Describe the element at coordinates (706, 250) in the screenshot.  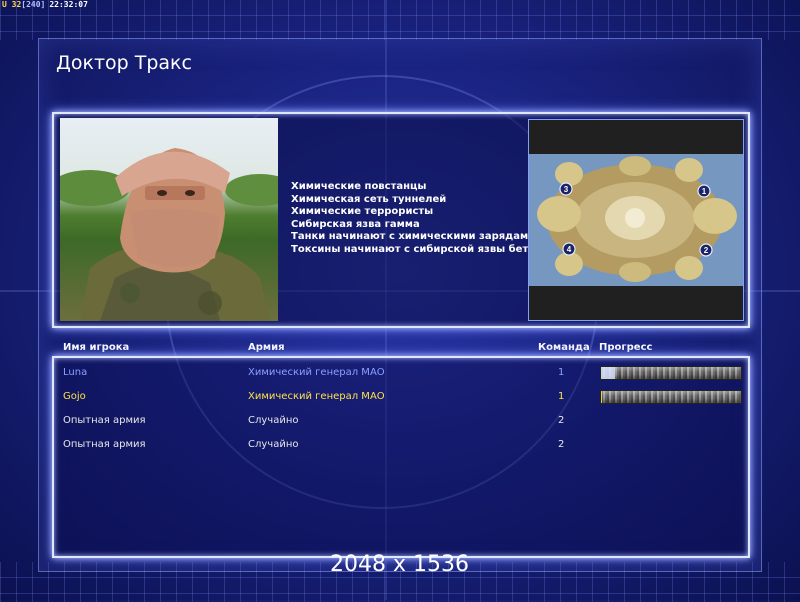
I see `spawn-label: 2` at that location.